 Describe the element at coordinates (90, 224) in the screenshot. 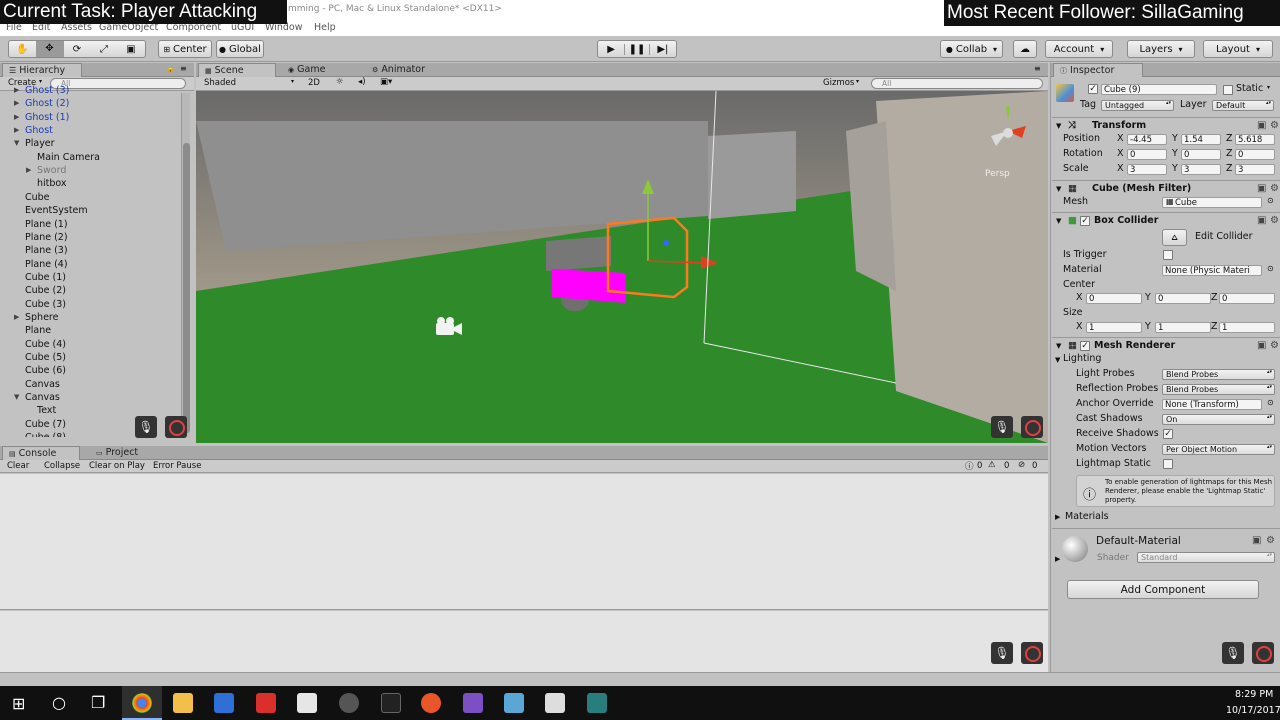

I see `hierarchy-item: Plane (1)` at that location.